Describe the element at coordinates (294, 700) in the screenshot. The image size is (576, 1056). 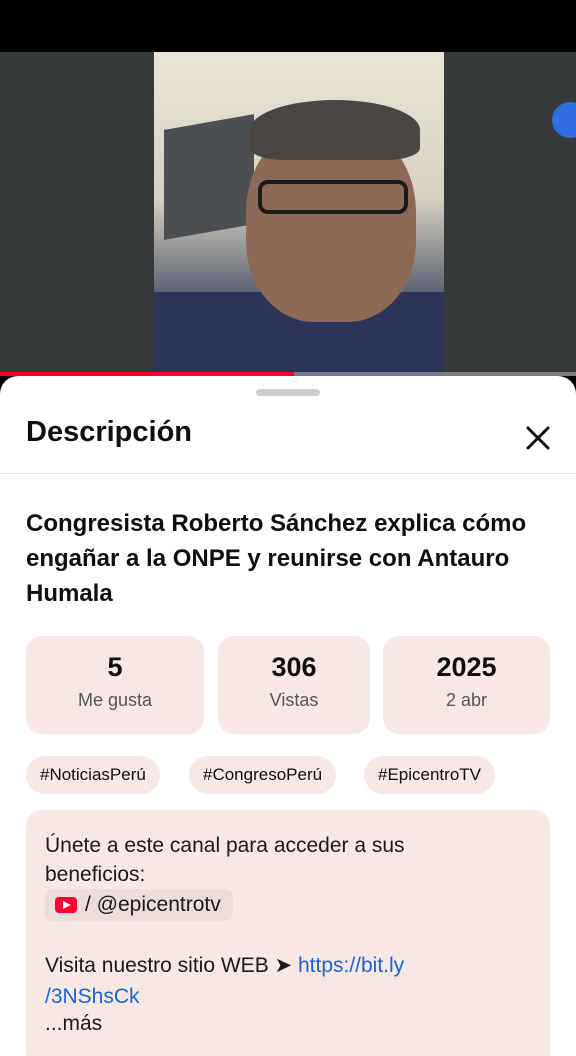
I see `views-label: Vistas` at that location.